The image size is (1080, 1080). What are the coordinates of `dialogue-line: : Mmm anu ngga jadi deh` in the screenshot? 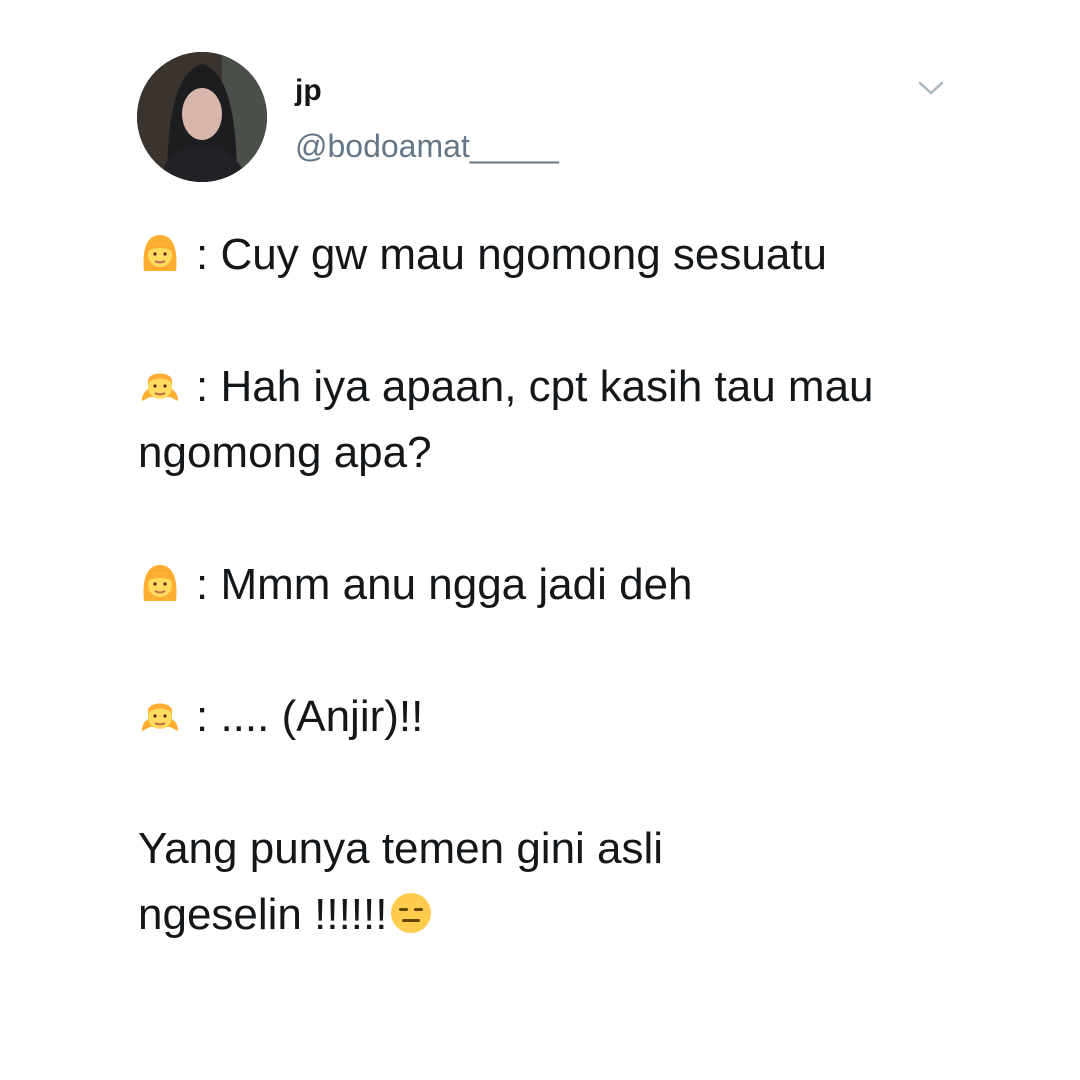 It's located at (538, 585).